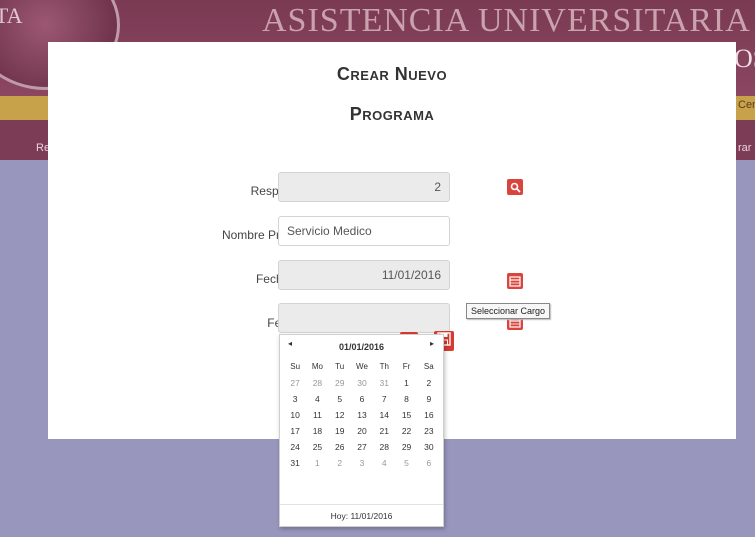 The image size is (755, 537). Describe the element at coordinates (364, 318) in the screenshot. I see `fecha-fin-field` at that location.